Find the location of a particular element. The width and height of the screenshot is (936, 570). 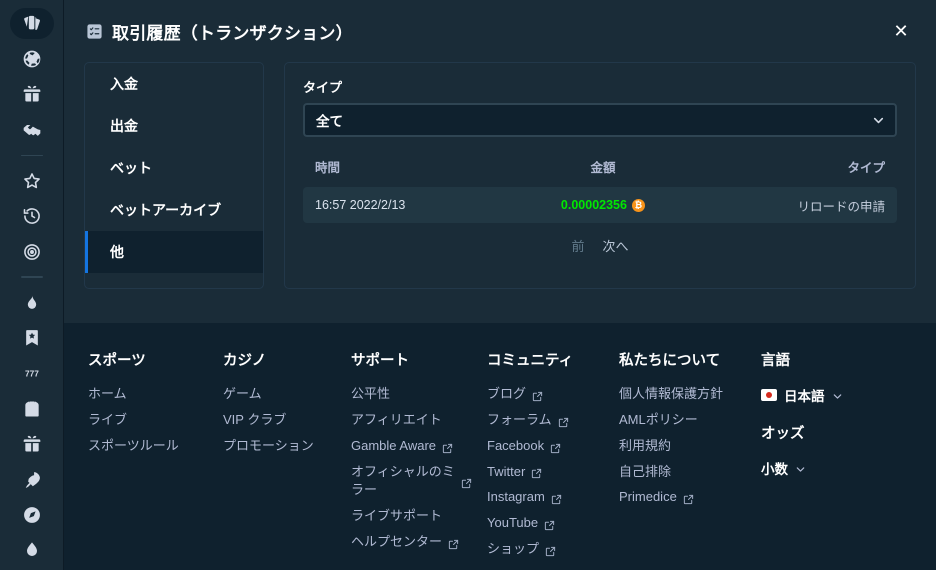

menu-item-label: 入金 is located at coordinates (124, 84).